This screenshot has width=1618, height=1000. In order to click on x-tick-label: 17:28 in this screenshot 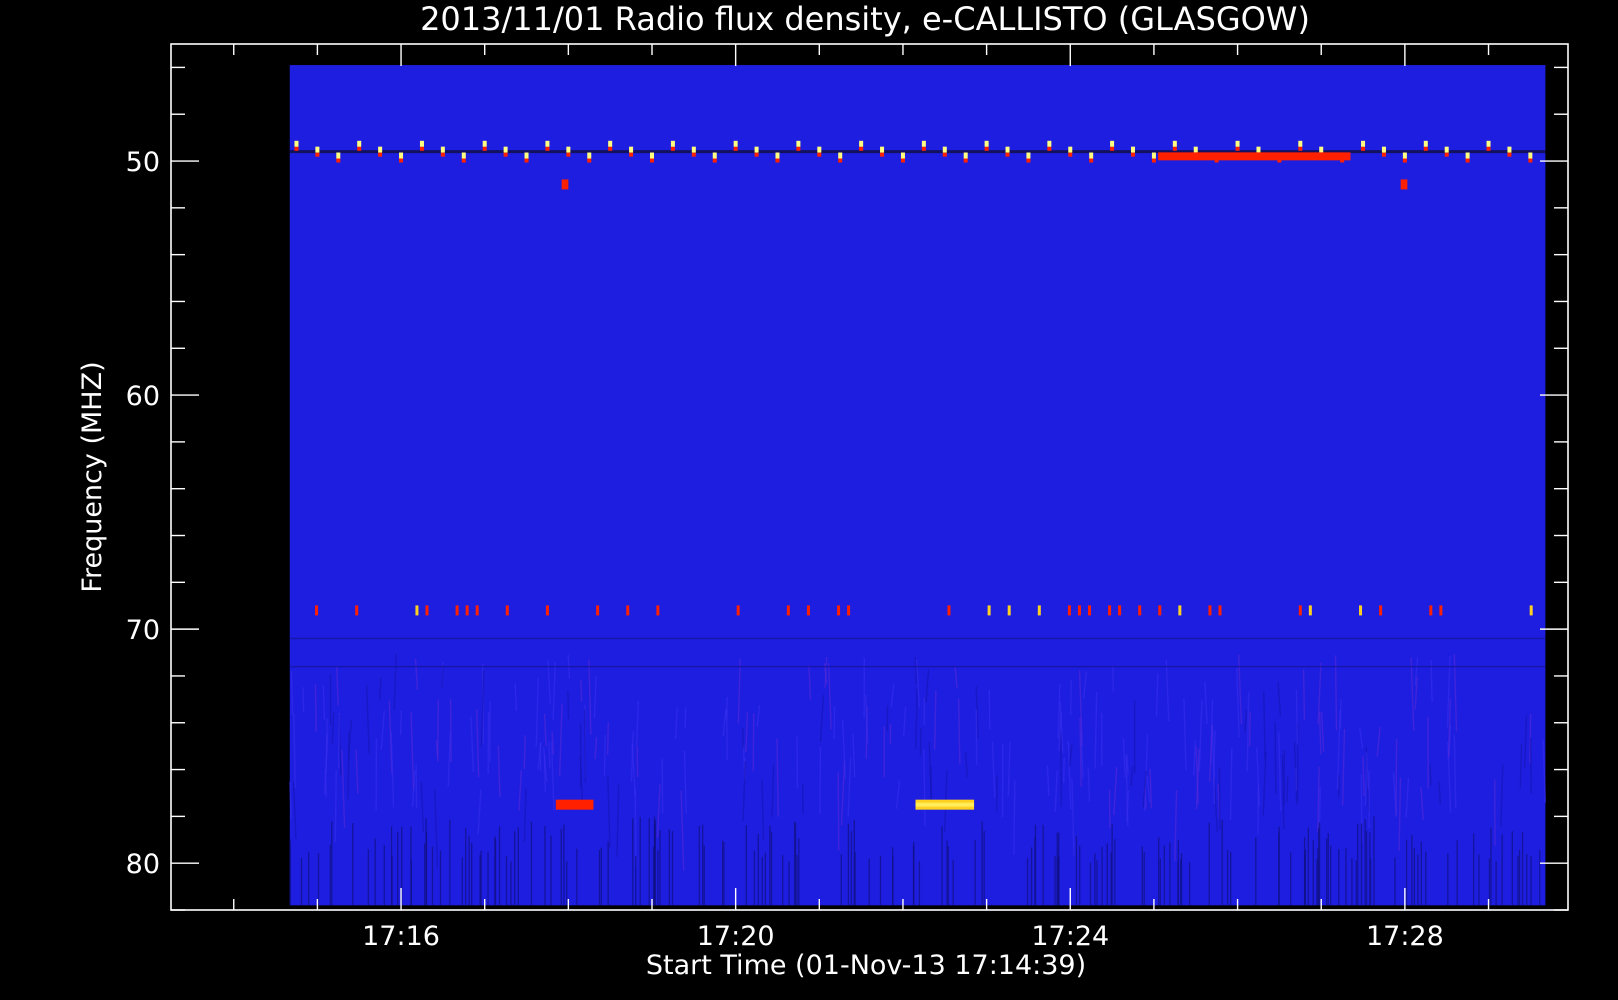, I will do `click(1405, 936)`.